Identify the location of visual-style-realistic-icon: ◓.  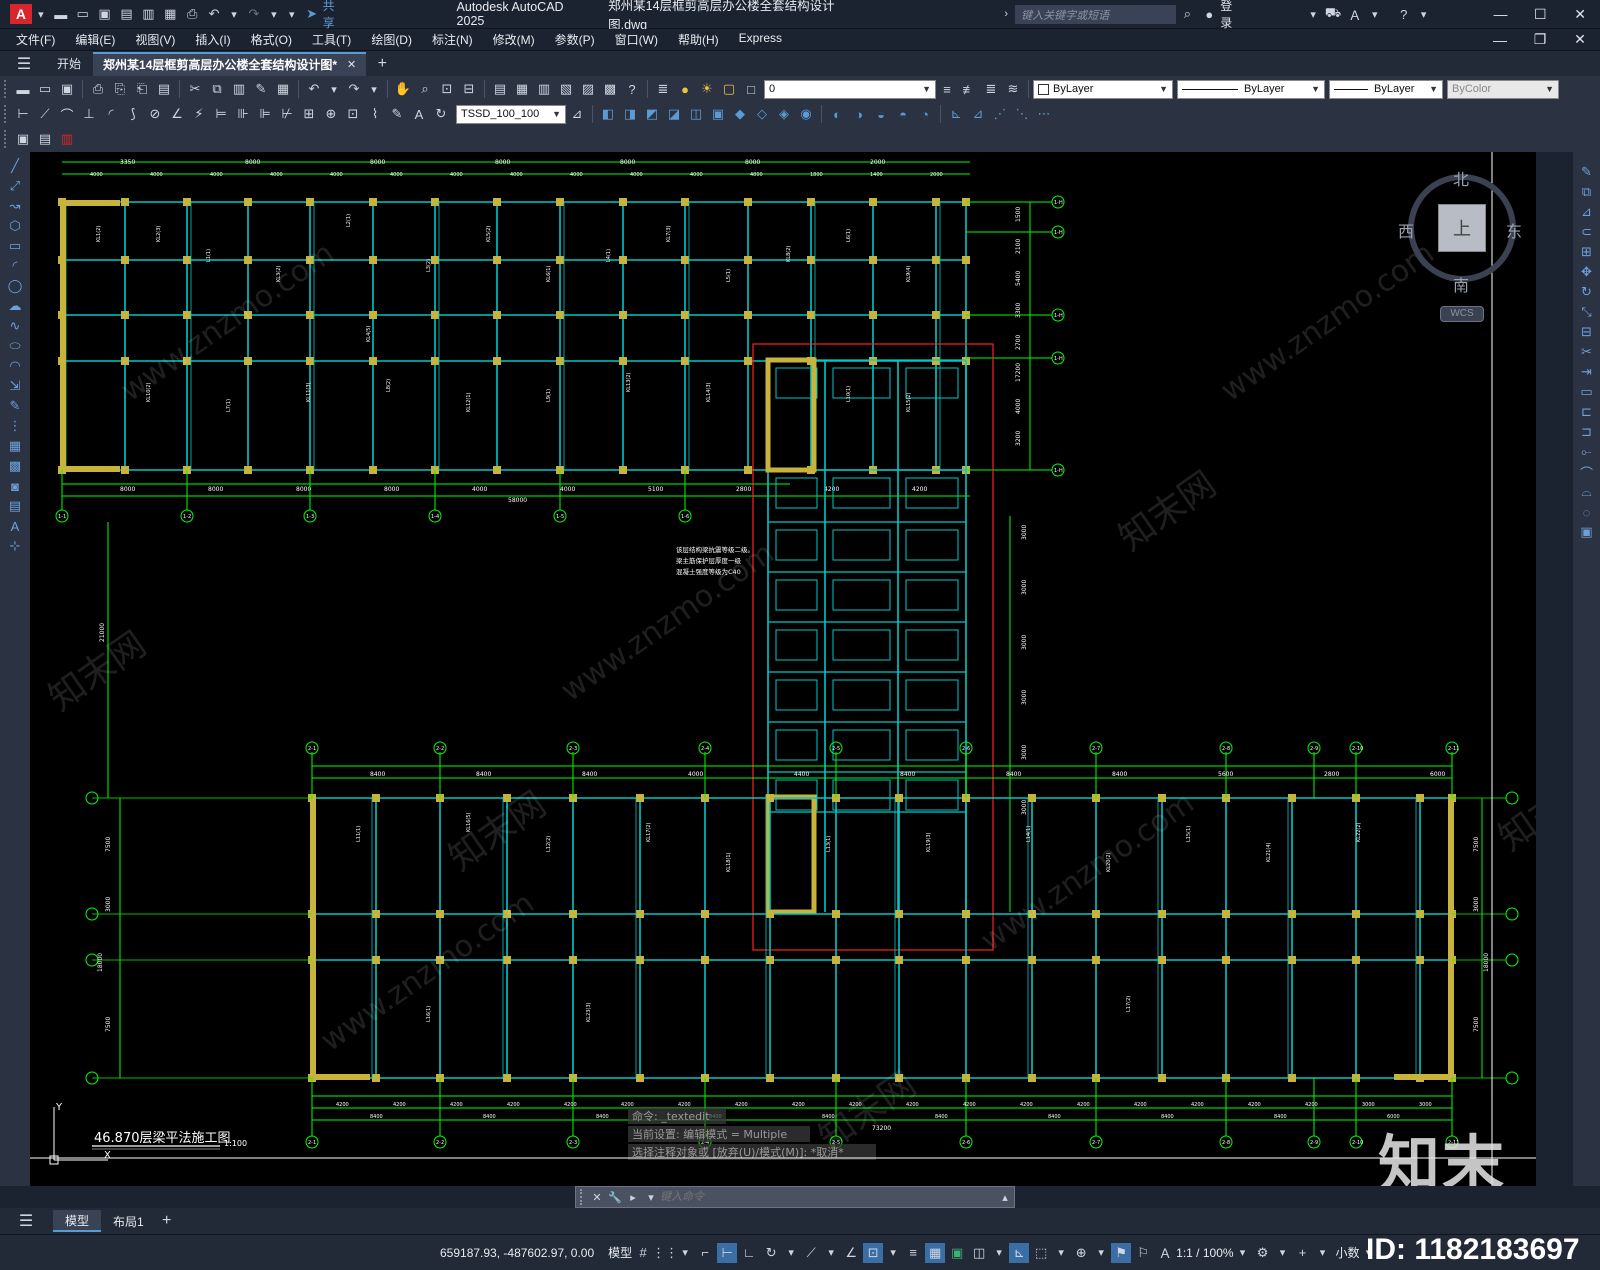
(903, 114).